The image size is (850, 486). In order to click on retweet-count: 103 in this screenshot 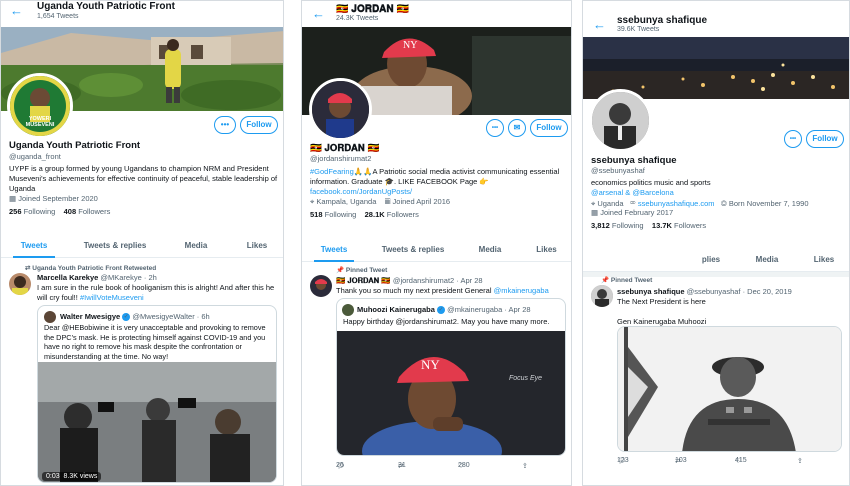, I will do `click(681, 460)`.